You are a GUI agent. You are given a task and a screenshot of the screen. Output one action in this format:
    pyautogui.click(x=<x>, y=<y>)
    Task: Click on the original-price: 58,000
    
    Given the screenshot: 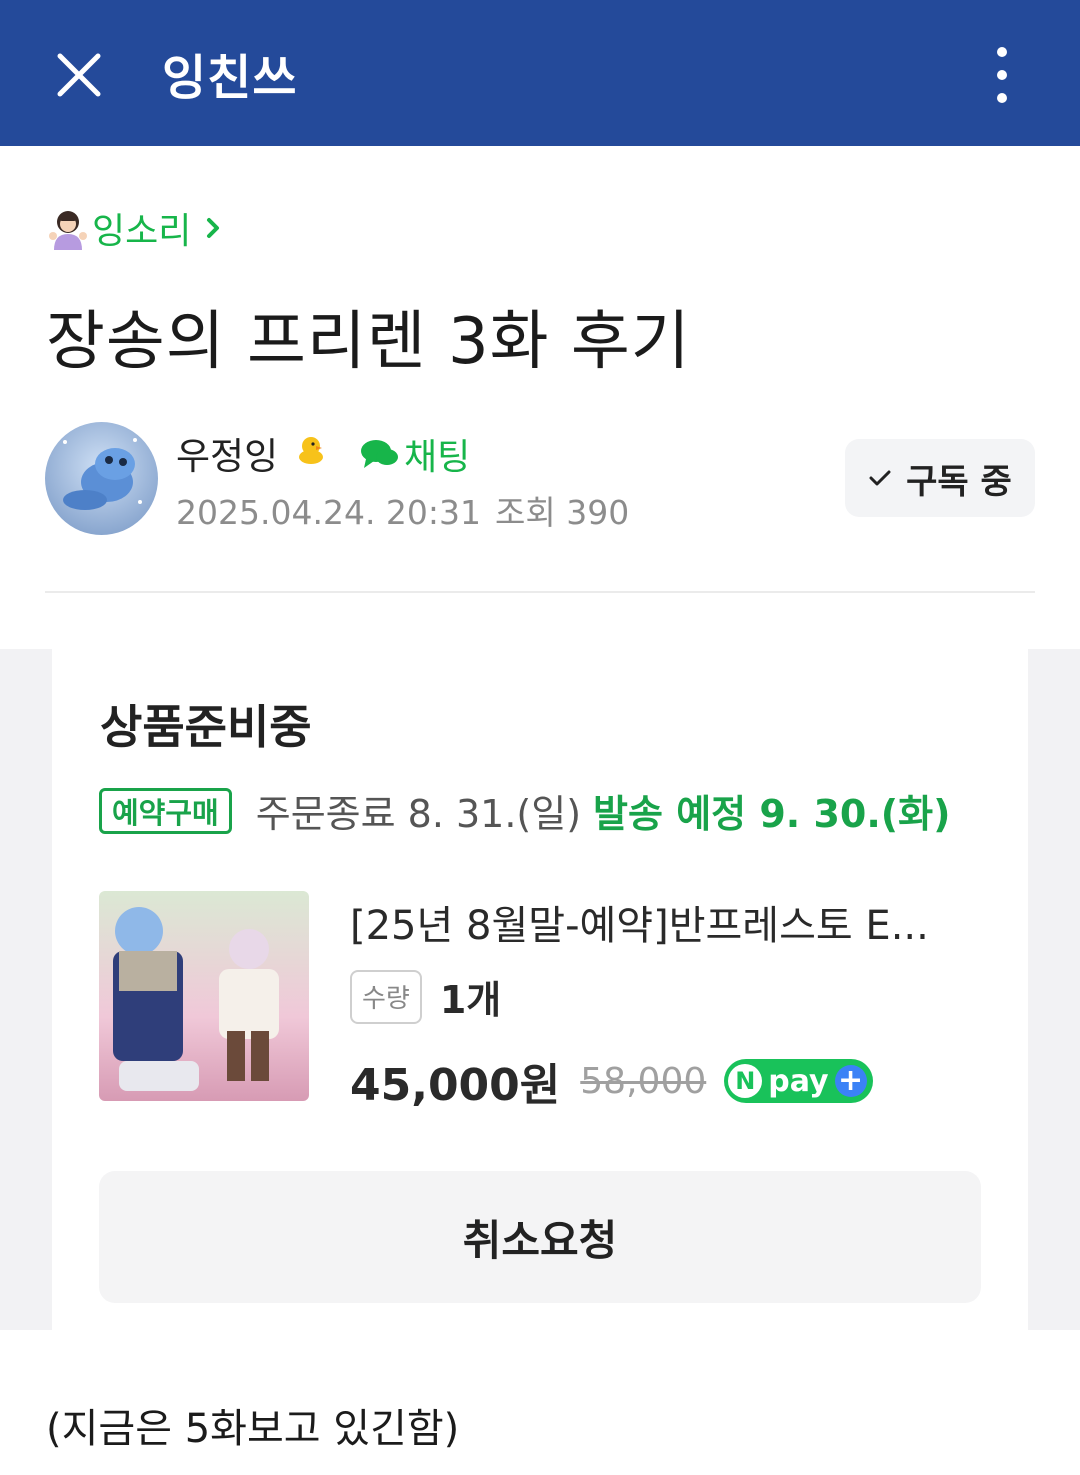 What is the action you would take?
    pyautogui.click(x=643, y=1081)
    